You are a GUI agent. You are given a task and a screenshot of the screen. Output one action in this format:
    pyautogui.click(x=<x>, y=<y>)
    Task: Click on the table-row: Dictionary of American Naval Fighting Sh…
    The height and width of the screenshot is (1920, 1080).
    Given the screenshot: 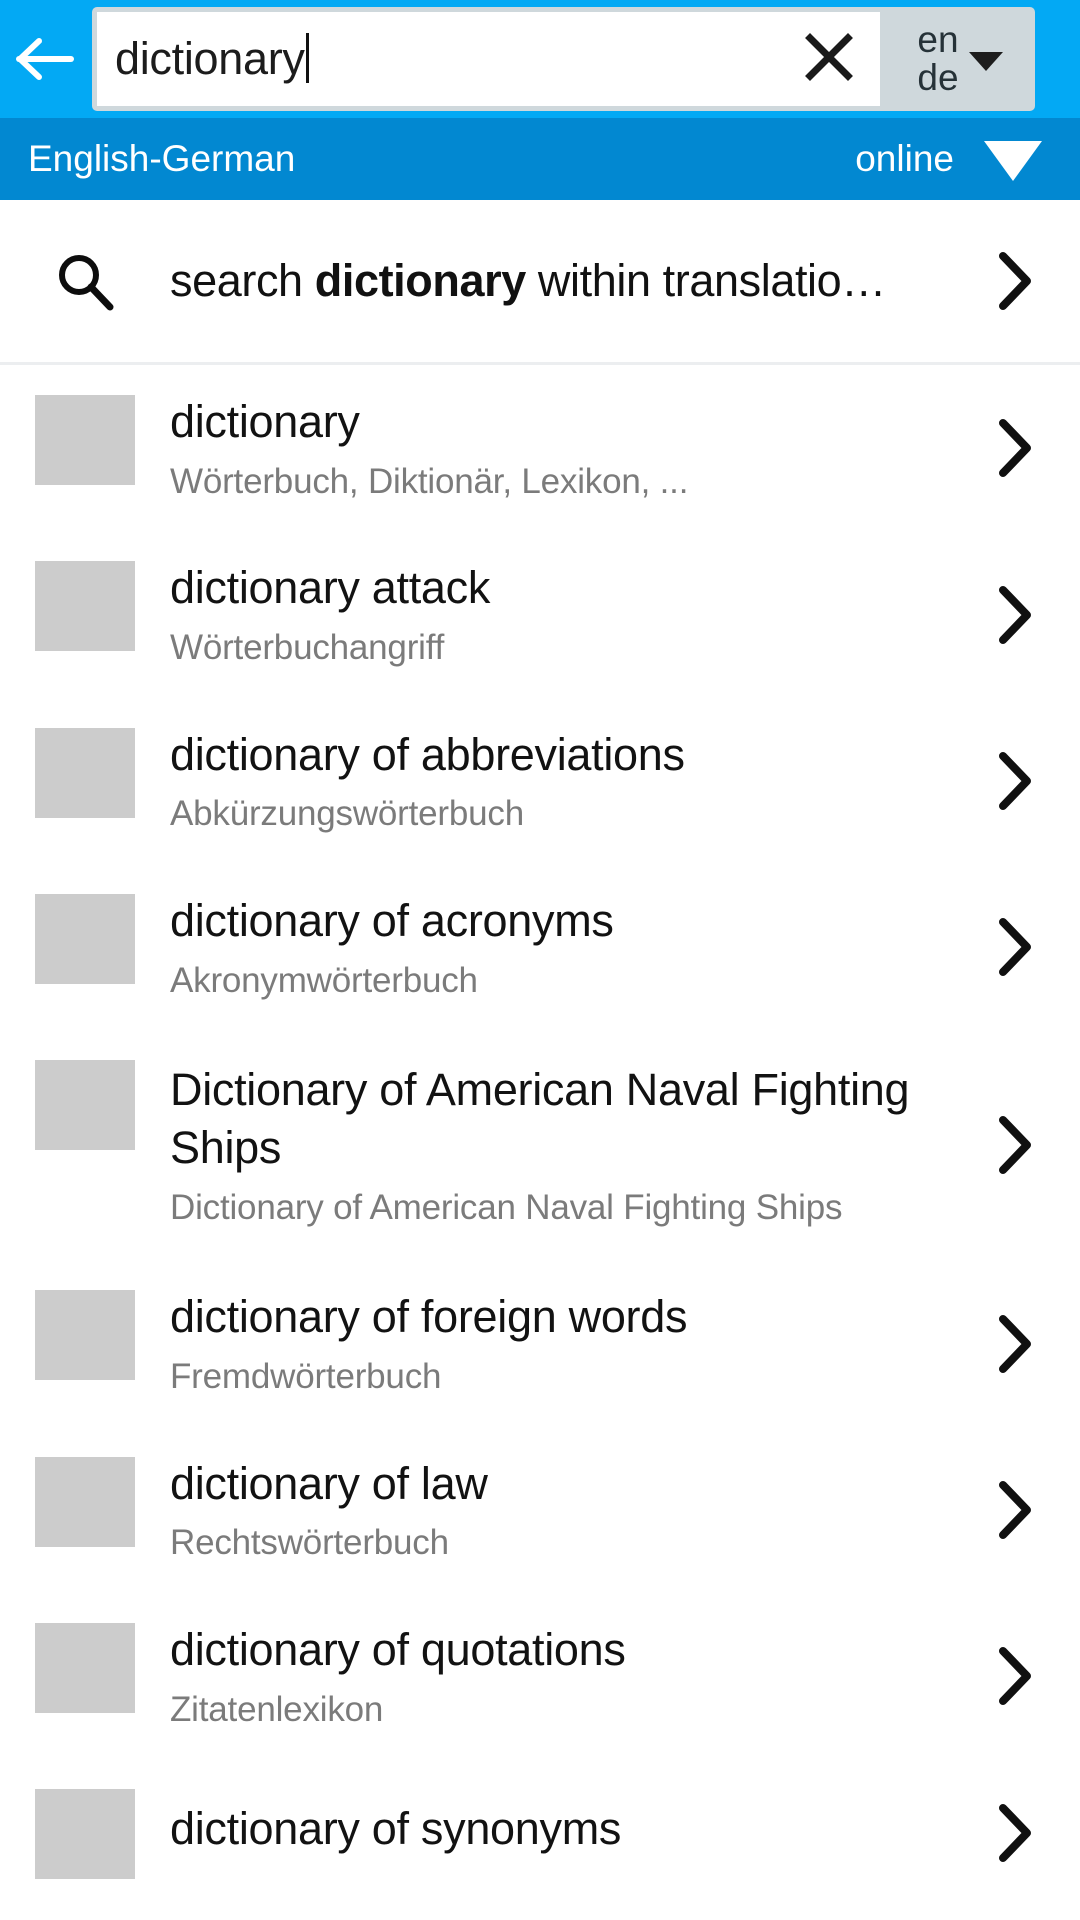 What is the action you would take?
    pyautogui.click(x=540, y=1145)
    